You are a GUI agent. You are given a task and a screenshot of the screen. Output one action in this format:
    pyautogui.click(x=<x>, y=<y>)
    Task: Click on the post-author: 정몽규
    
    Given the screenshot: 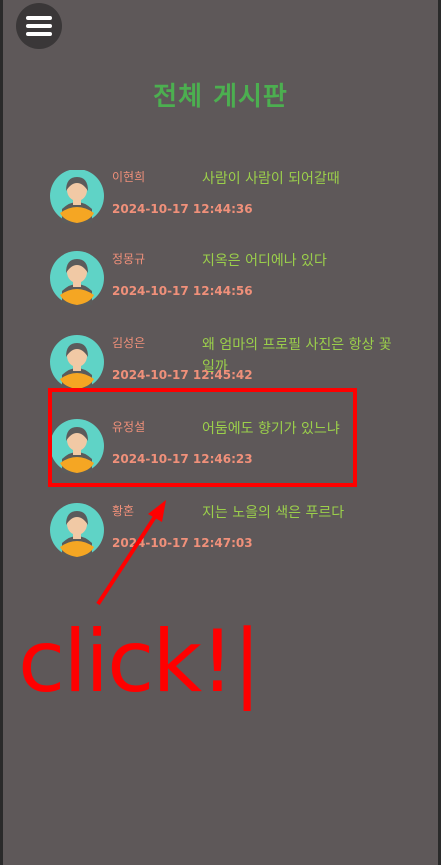 What is the action you would take?
    pyautogui.click(x=129, y=259)
    